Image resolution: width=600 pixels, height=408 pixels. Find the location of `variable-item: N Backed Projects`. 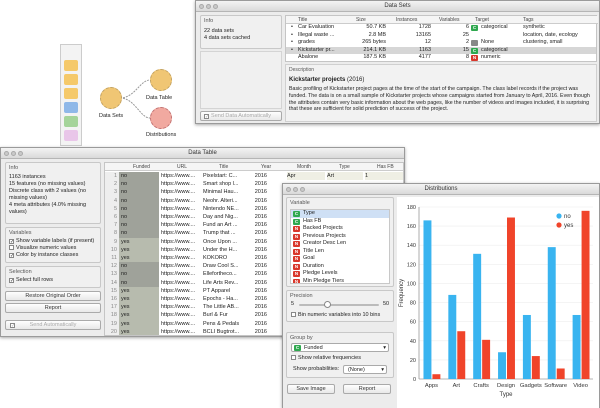

variable-item: N Backed Projects is located at coordinates (340, 229).